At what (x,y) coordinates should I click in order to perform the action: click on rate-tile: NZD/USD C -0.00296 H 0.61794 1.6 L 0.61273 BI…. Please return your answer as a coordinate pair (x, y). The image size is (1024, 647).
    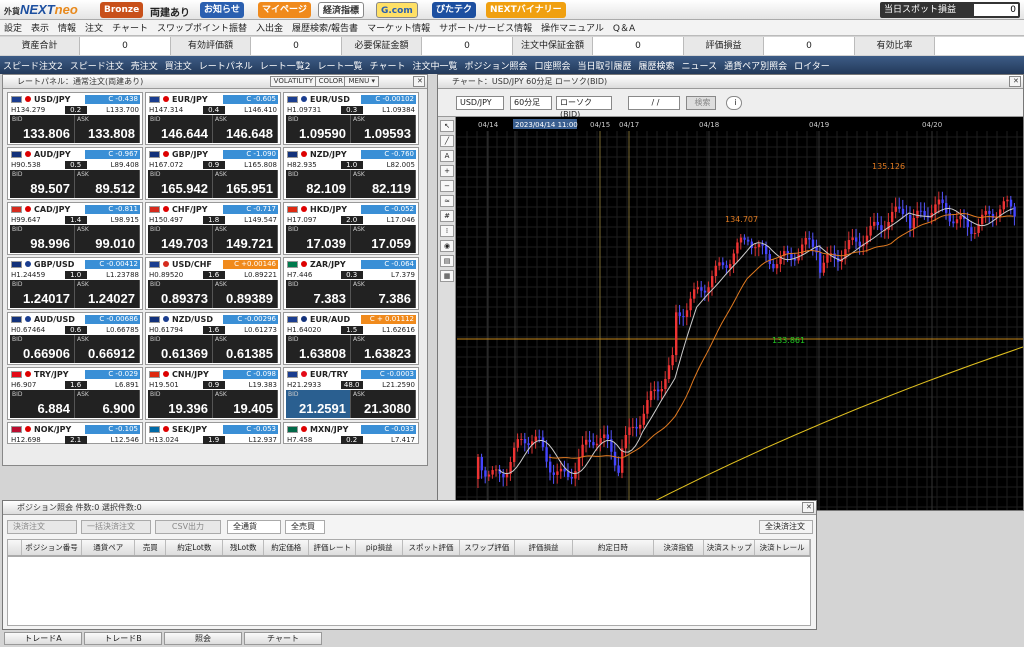
    Looking at the image, I should click on (213, 338).